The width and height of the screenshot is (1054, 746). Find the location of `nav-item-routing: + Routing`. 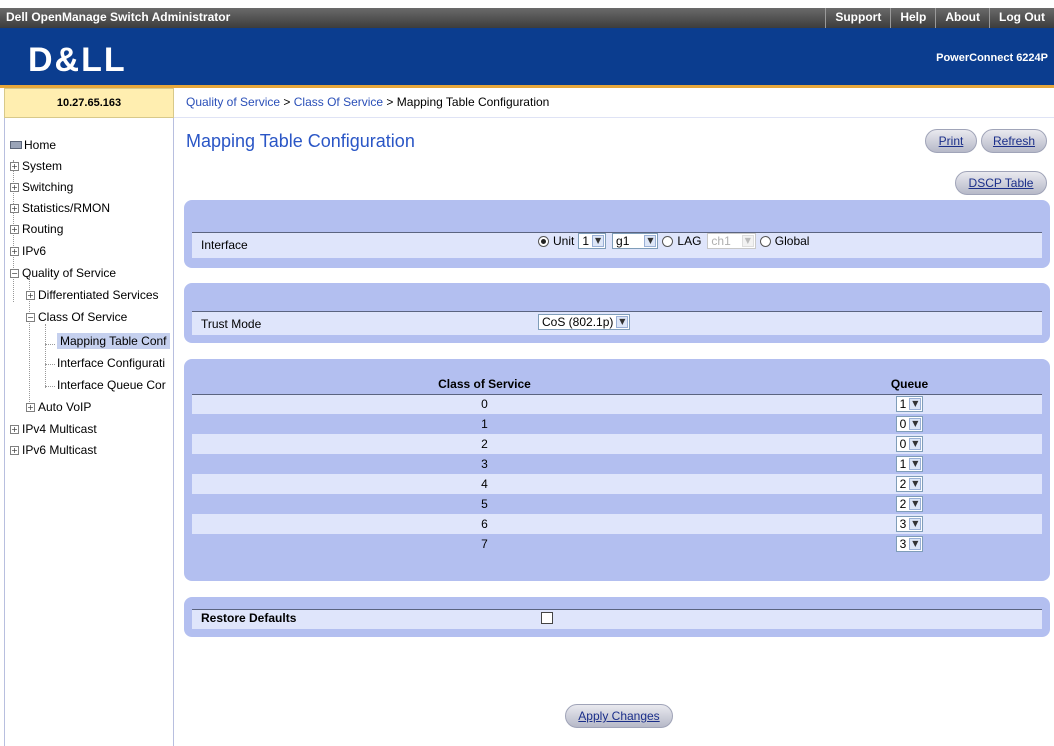

nav-item-routing: + Routing is located at coordinates (36, 229).